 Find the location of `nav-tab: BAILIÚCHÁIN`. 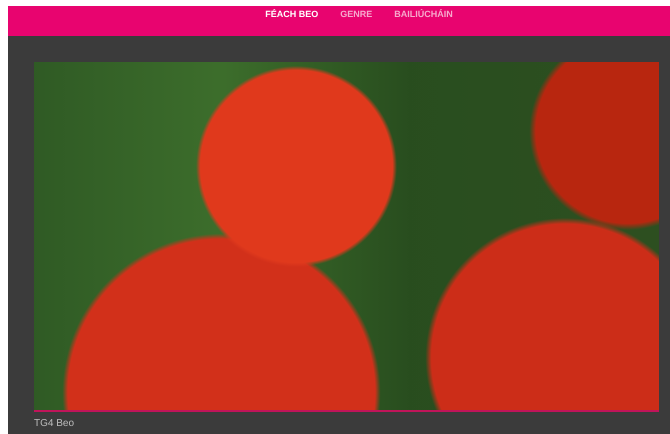

nav-tab: BAILIÚCHÁIN is located at coordinates (423, 14).